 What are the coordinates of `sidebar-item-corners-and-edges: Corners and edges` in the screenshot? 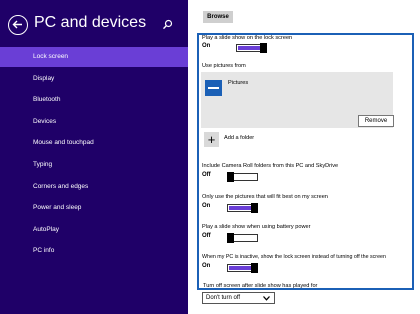 It's located at (94, 187).